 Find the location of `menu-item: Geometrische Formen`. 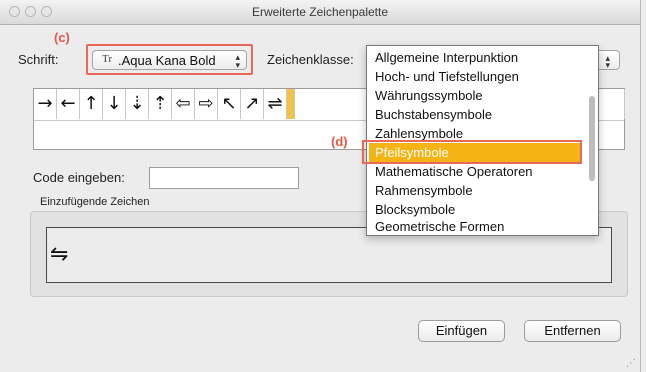

menu-item: Geometrische Formen is located at coordinates (439, 226).